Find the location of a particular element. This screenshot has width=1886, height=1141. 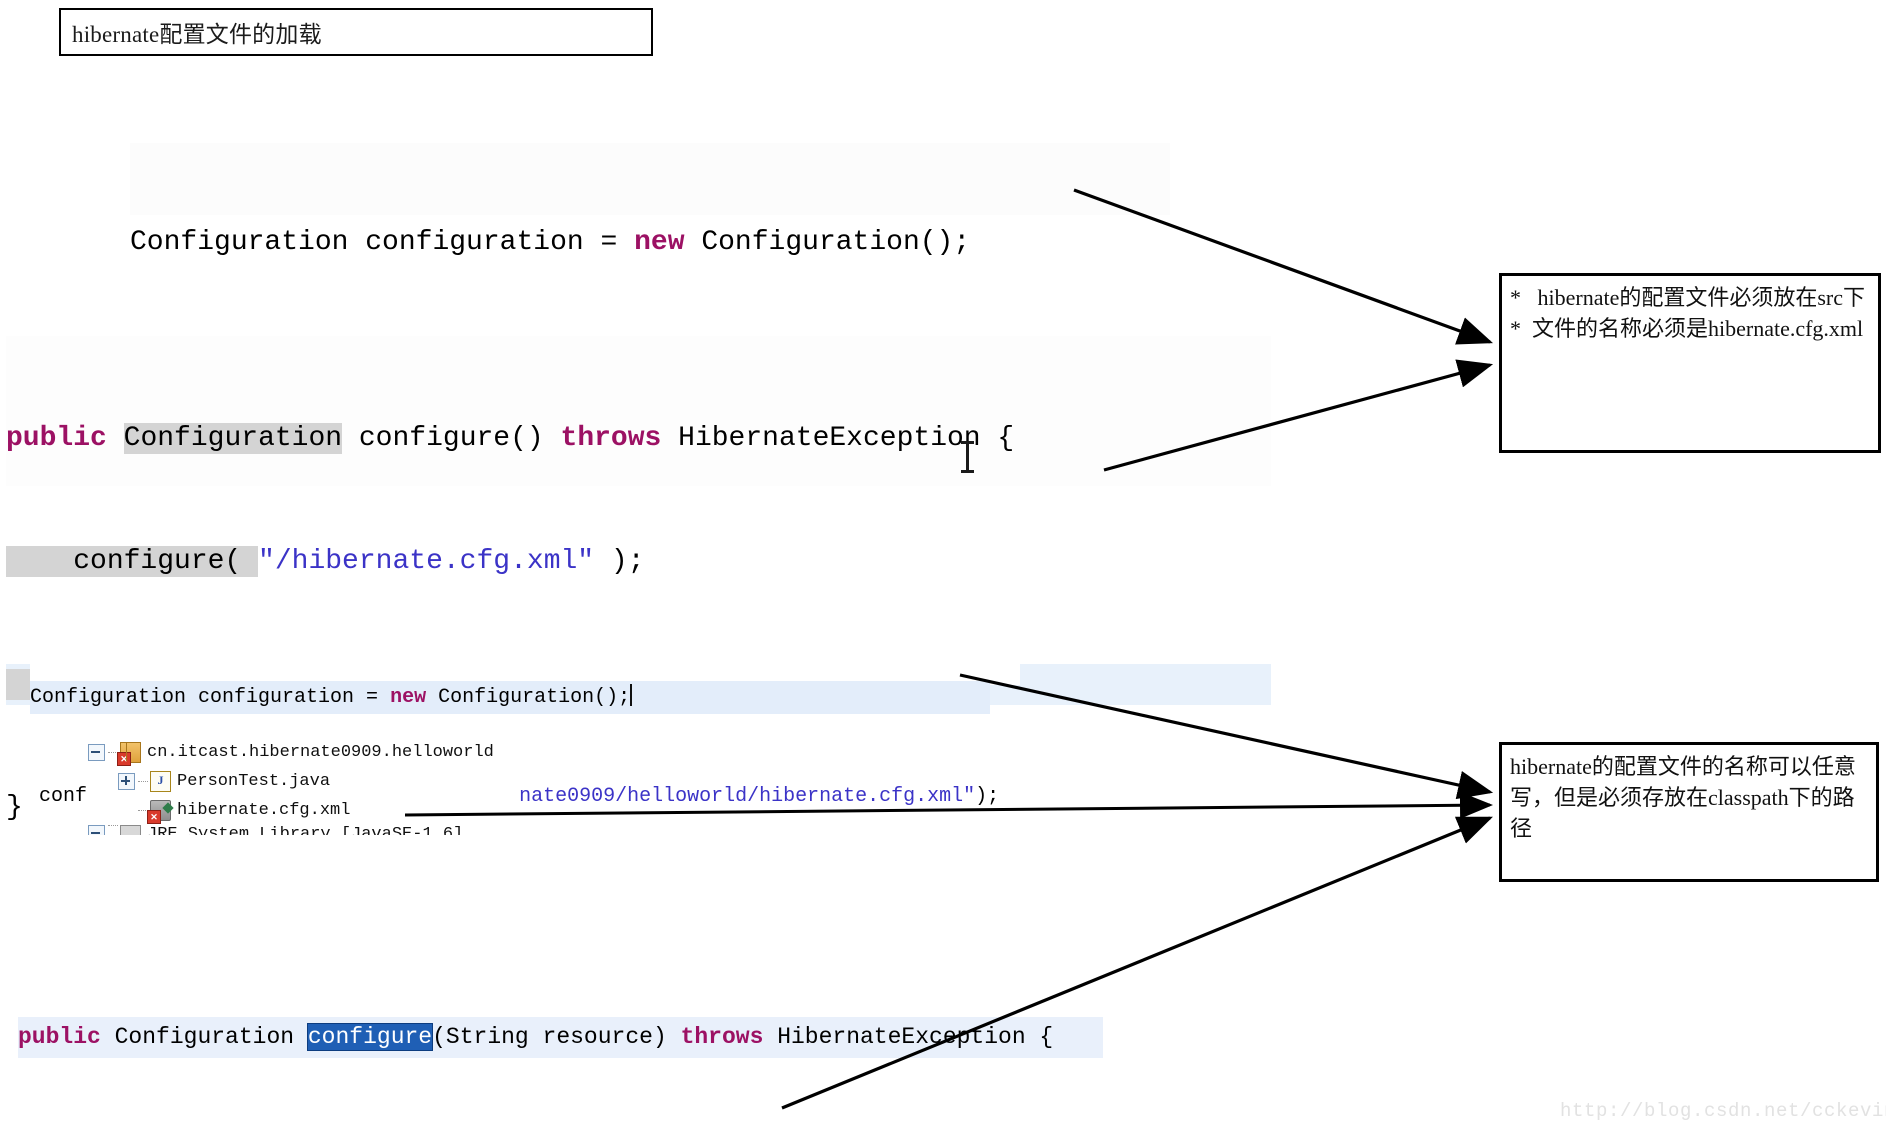

code-text: configure( is located at coordinates (132, 561).